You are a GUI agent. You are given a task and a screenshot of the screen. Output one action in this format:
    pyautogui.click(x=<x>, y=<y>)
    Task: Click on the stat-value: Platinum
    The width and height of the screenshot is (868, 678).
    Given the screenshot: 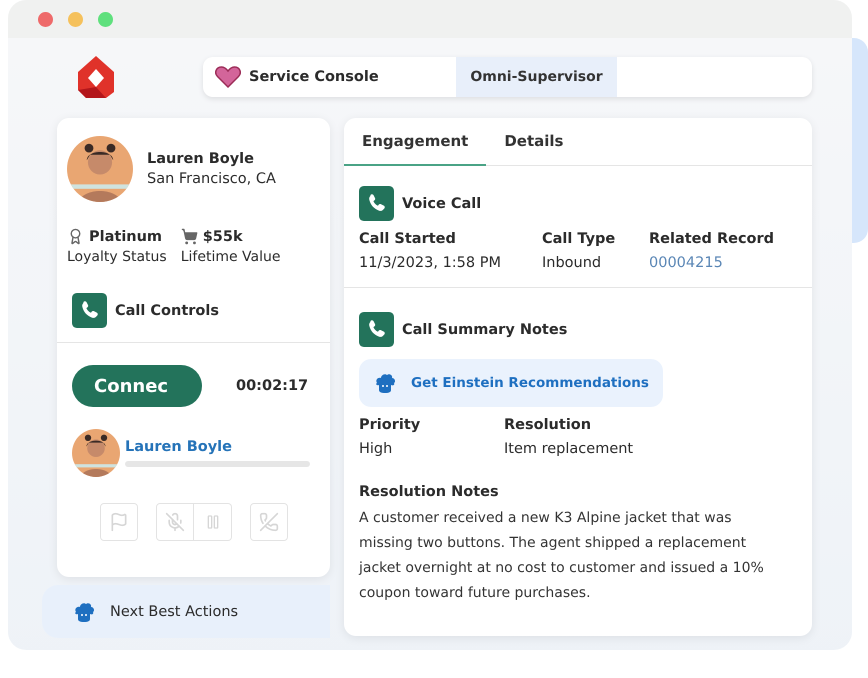 What is the action you would take?
    pyautogui.click(x=125, y=236)
    